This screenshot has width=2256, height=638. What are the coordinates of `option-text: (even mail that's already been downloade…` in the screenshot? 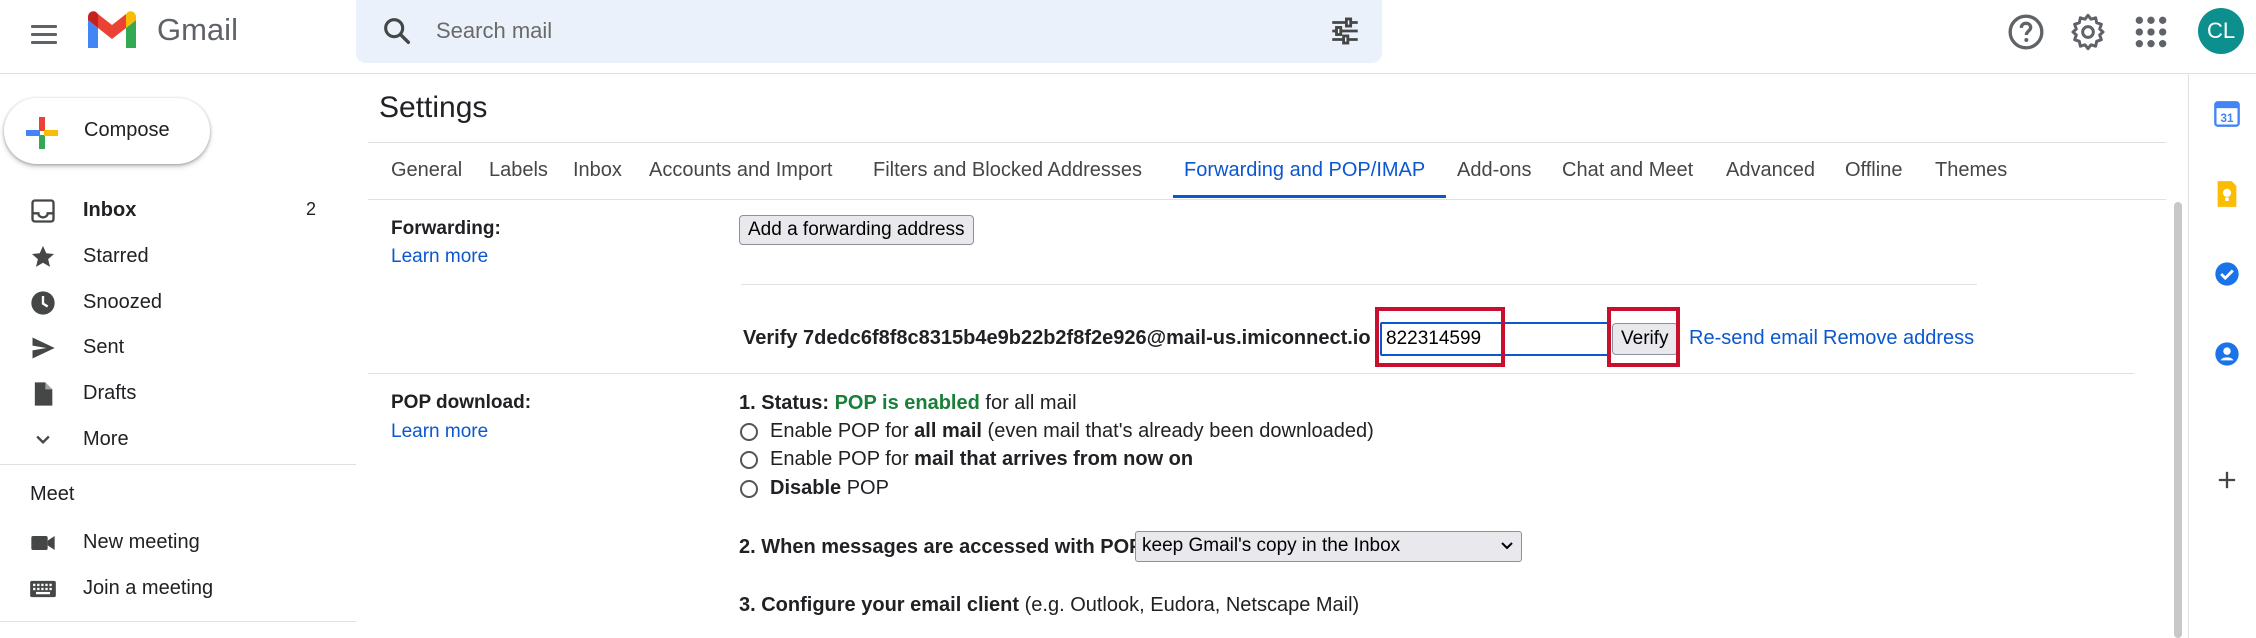 It's located at (1177, 431).